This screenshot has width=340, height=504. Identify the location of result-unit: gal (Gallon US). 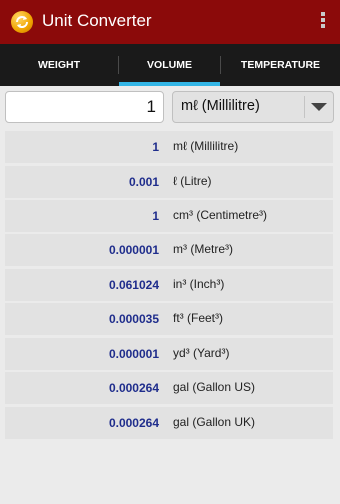
(214, 387).